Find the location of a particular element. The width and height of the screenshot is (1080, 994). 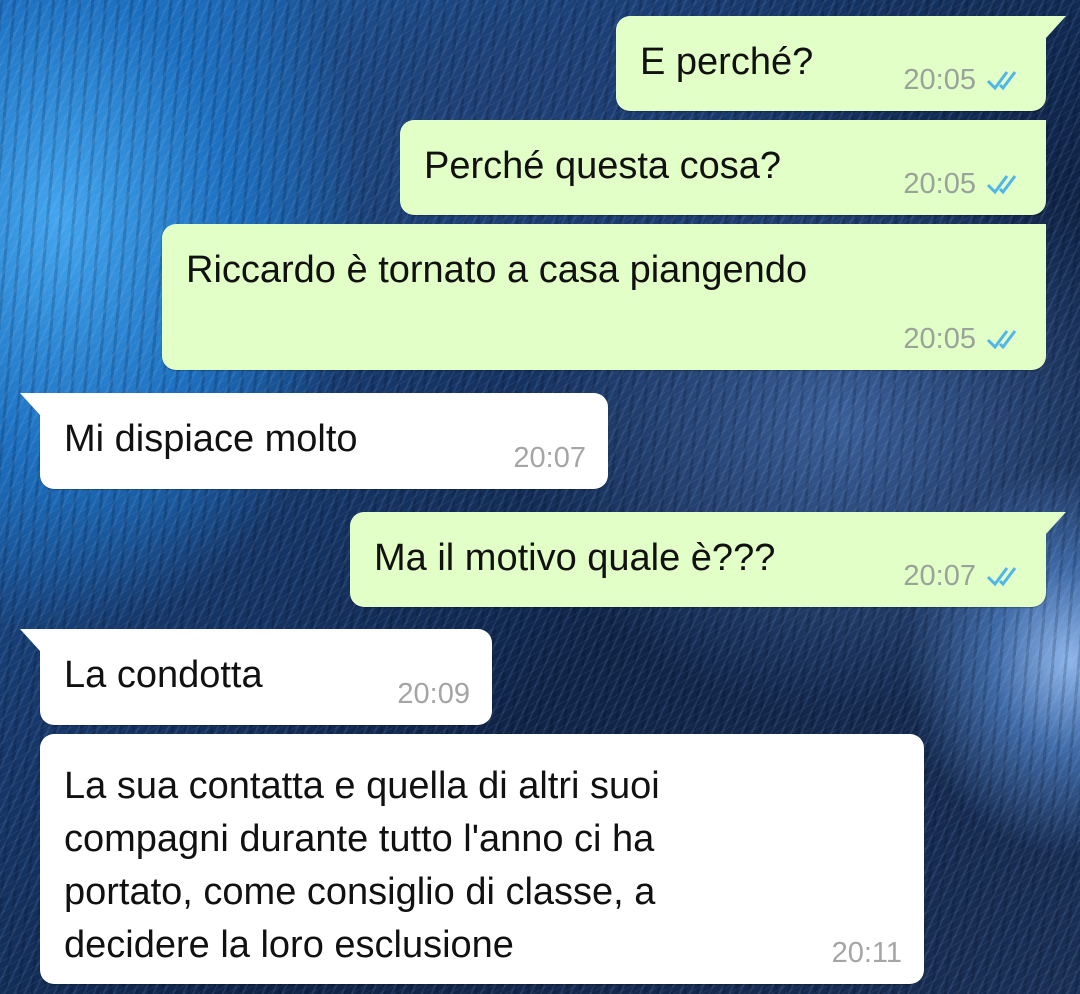

message-text: E perché? is located at coordinates (727, 62).